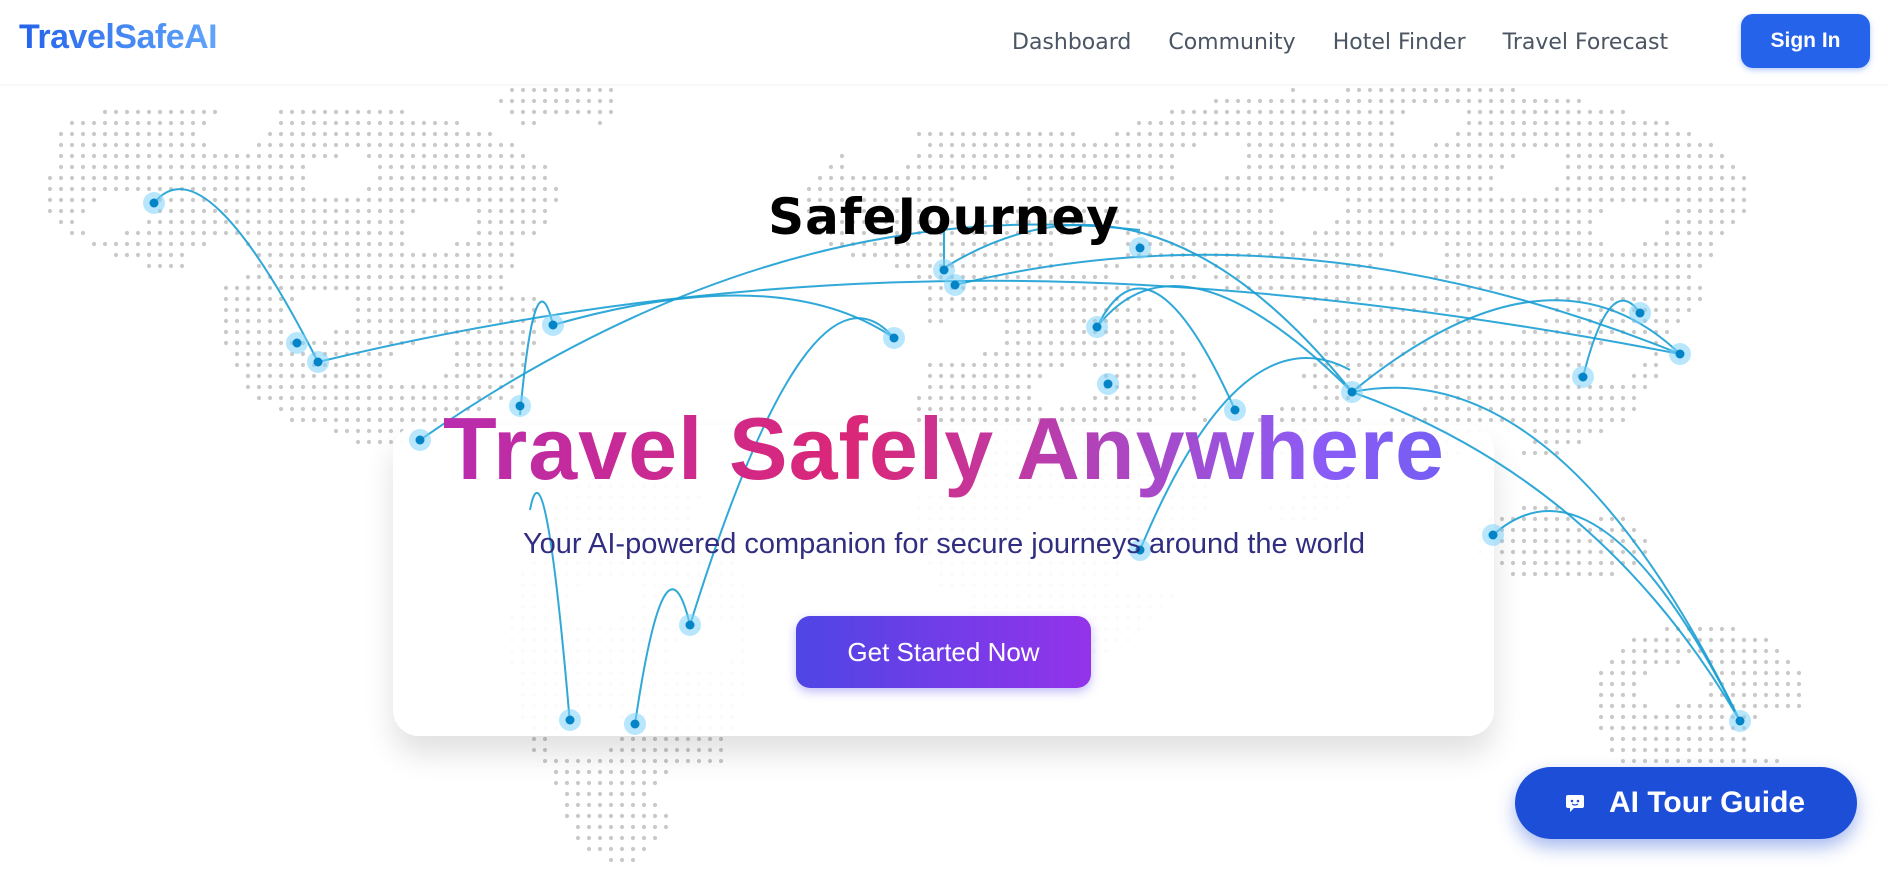 This screenshot has width=1888, height=878. What do you see at coordinates (943, 652) in the screenshot?
I see `get-started-button: Get Started Now` at bounding box center [943, 652].